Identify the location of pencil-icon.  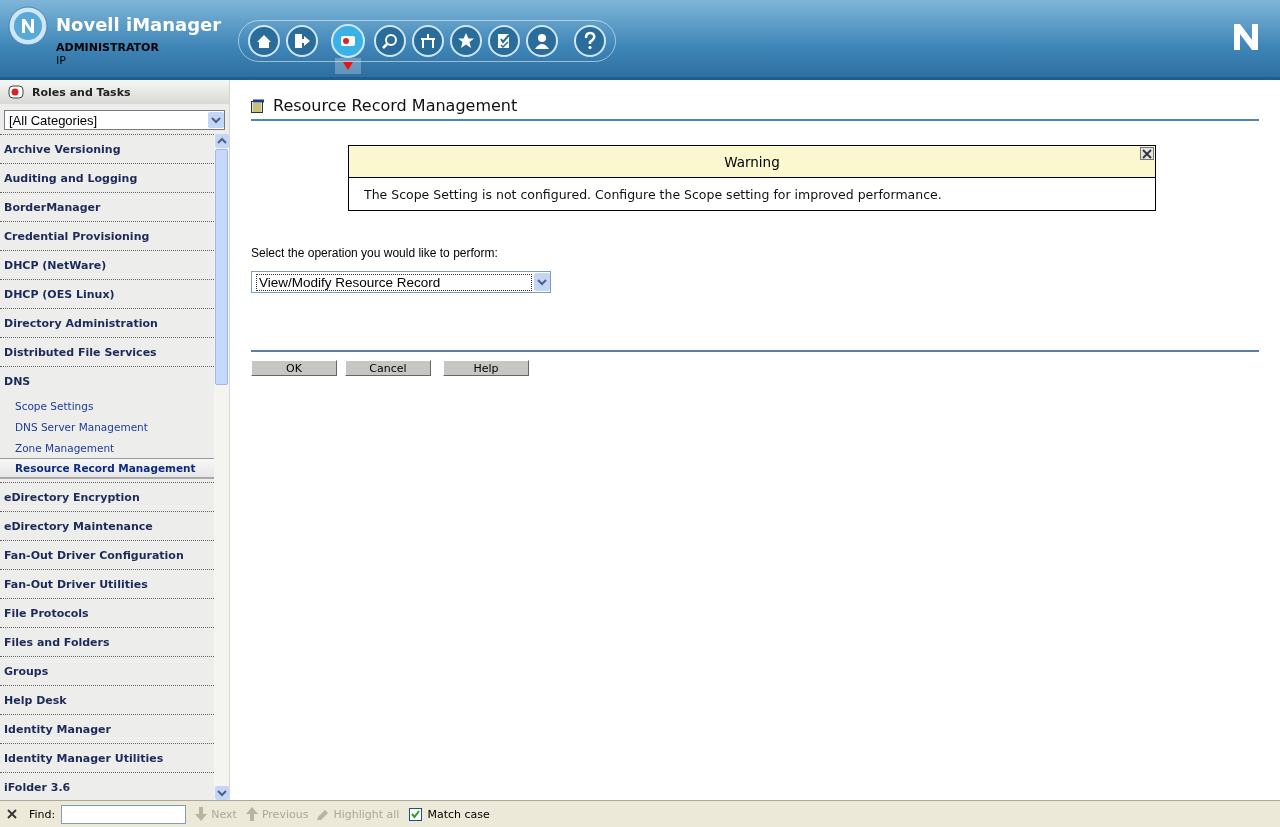
(323, 814).